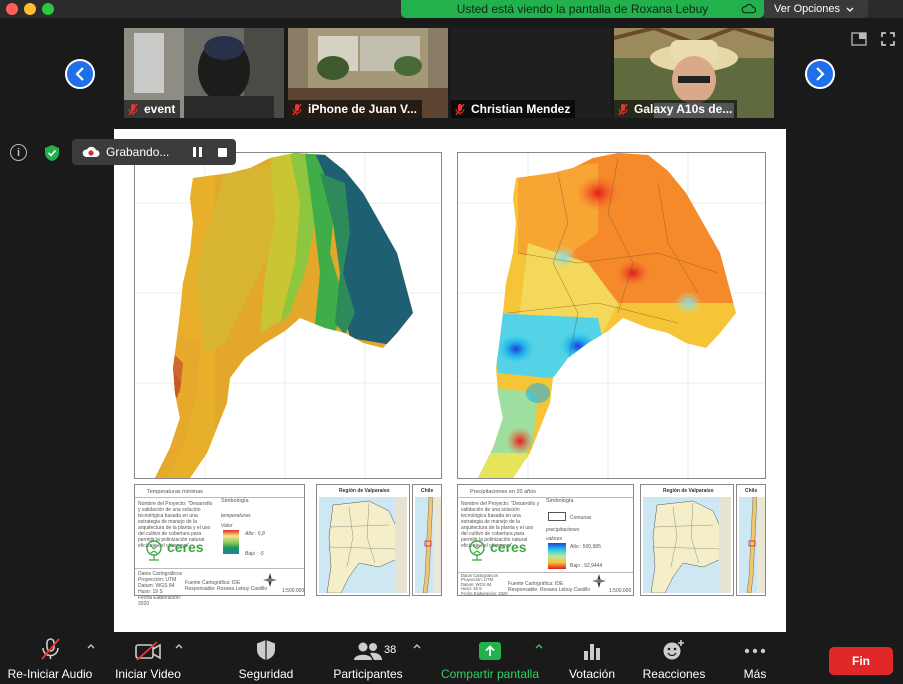  What do you see at coordinates (390, 650) in the screenshot?
I see `participant-count: 38` at bounding box center [390, 650].